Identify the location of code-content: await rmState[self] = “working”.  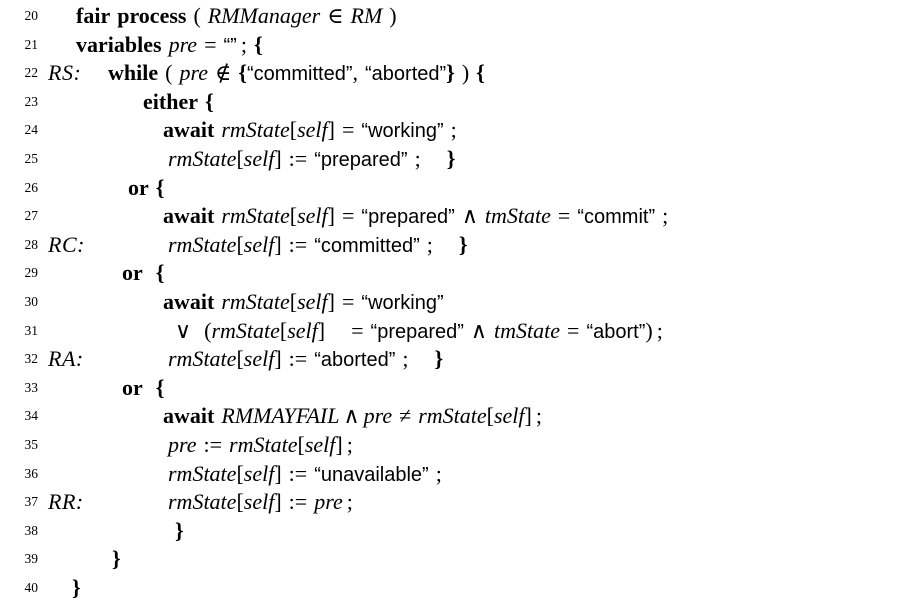
(303, 303).